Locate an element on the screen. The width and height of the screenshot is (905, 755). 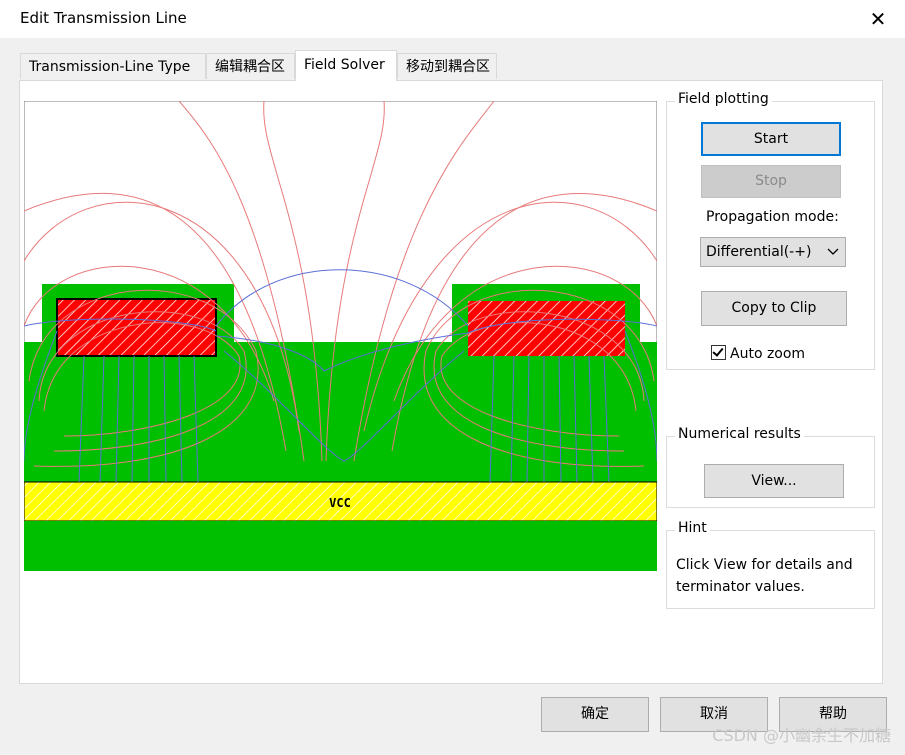
watermark: CSDN @小幽余生不加糖 is located at coordinates (801, 735).